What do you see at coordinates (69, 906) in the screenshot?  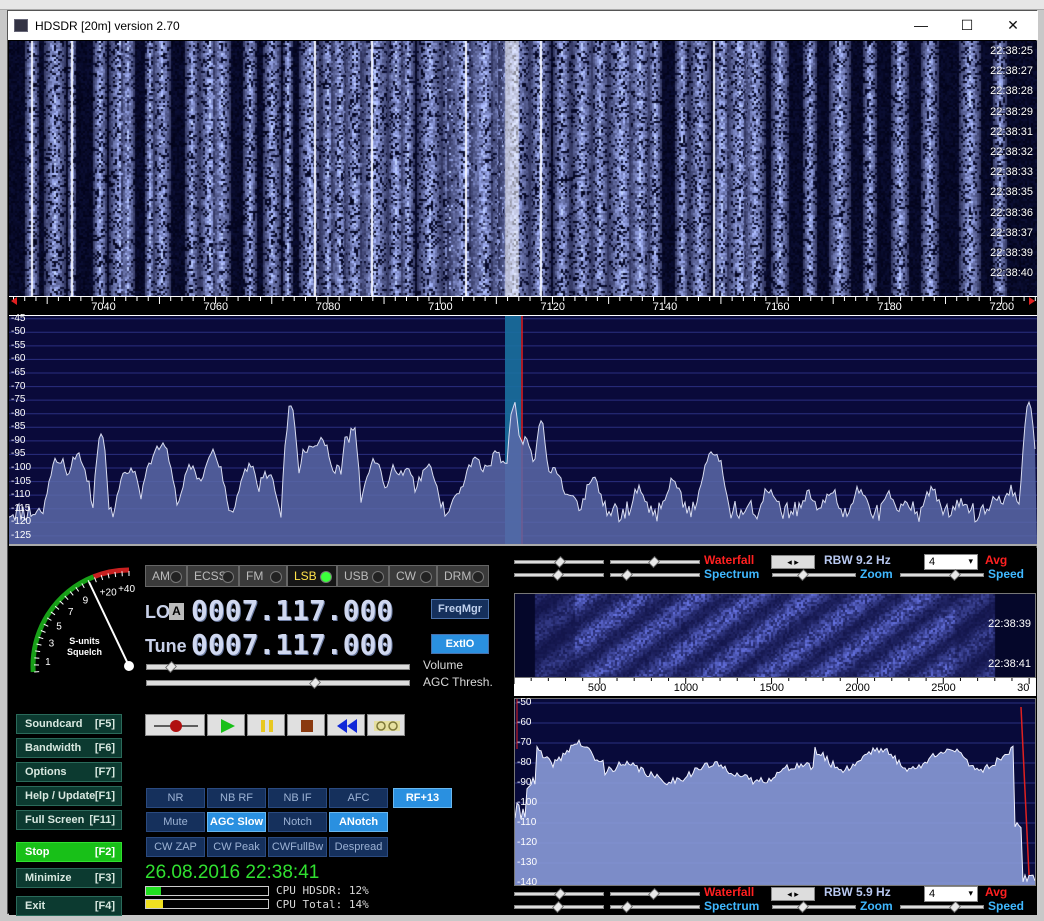 I see `exit-button: Exit [F4]` at bounding box center [69, 906].